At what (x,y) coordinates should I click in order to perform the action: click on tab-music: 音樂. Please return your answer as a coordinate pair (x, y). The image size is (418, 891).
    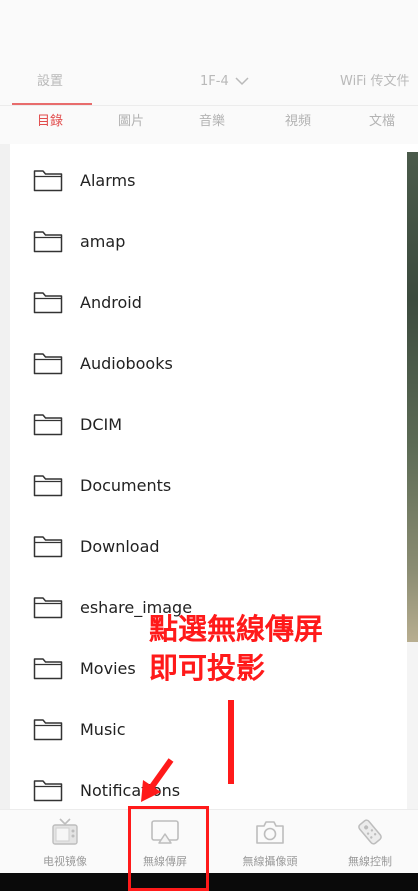
    Looking at the image, I should click on (212, 125).